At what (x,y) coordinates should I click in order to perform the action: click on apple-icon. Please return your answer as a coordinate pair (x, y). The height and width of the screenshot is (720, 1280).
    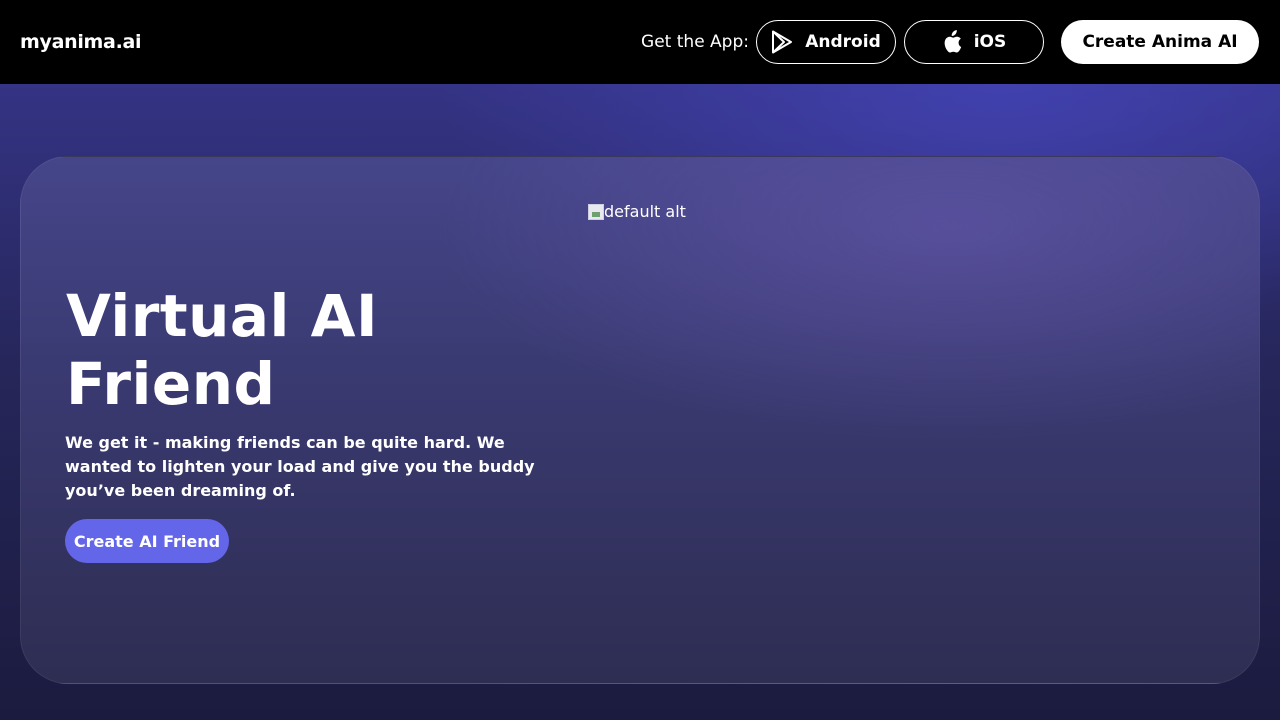
    Looking at the image, I should click on (952, 42).